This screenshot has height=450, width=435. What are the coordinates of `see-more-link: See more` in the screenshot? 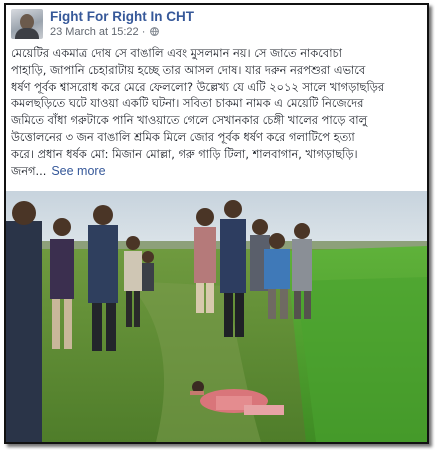 It's located at (78, 171).